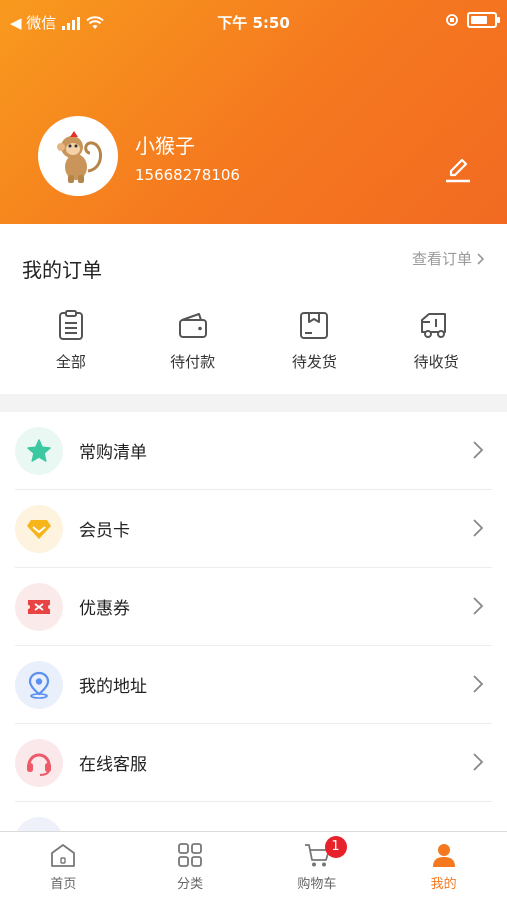 The image size is (507, 900). What do you see at coordinates (39, 824) in the screenshot?
I see `menu-partial-icon` at bounding box center [39, 824].